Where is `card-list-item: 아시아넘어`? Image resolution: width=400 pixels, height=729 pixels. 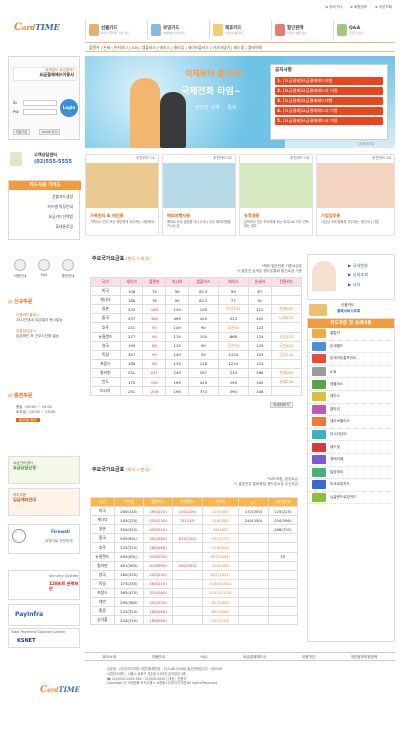 card-list-item: 아시아넘어 is located at coordinates (351, 435).